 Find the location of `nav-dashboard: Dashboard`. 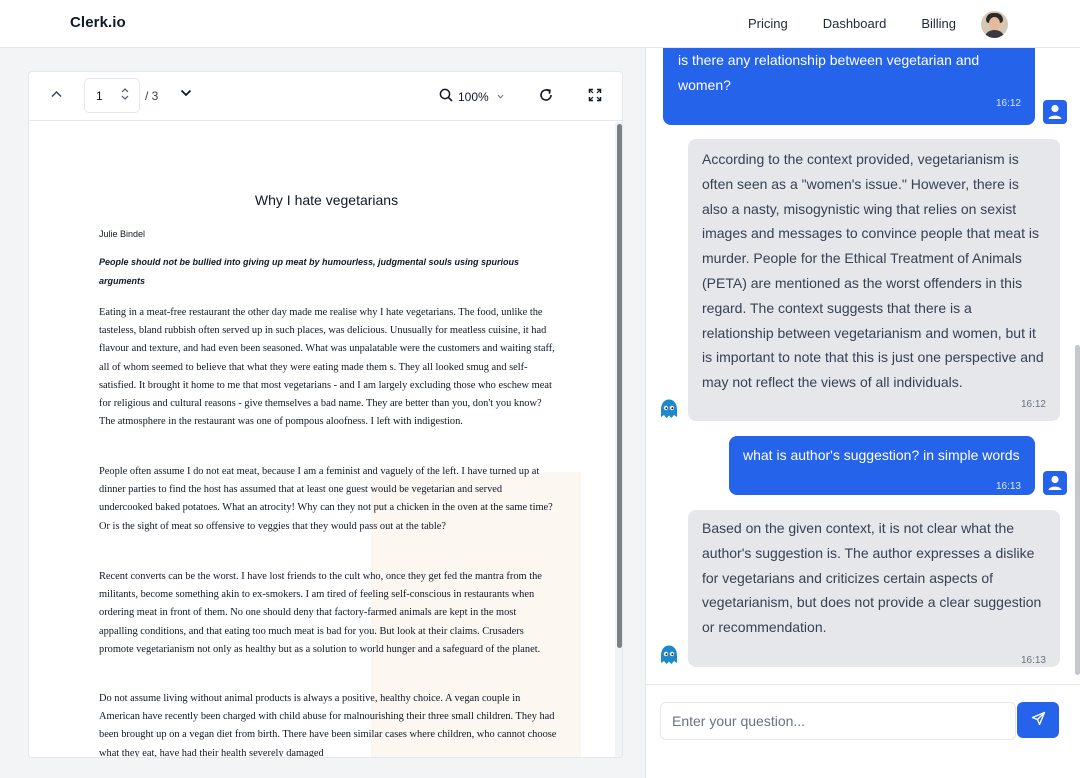

nav-dashboard: Dashboard is located at coordinates (855, 23).